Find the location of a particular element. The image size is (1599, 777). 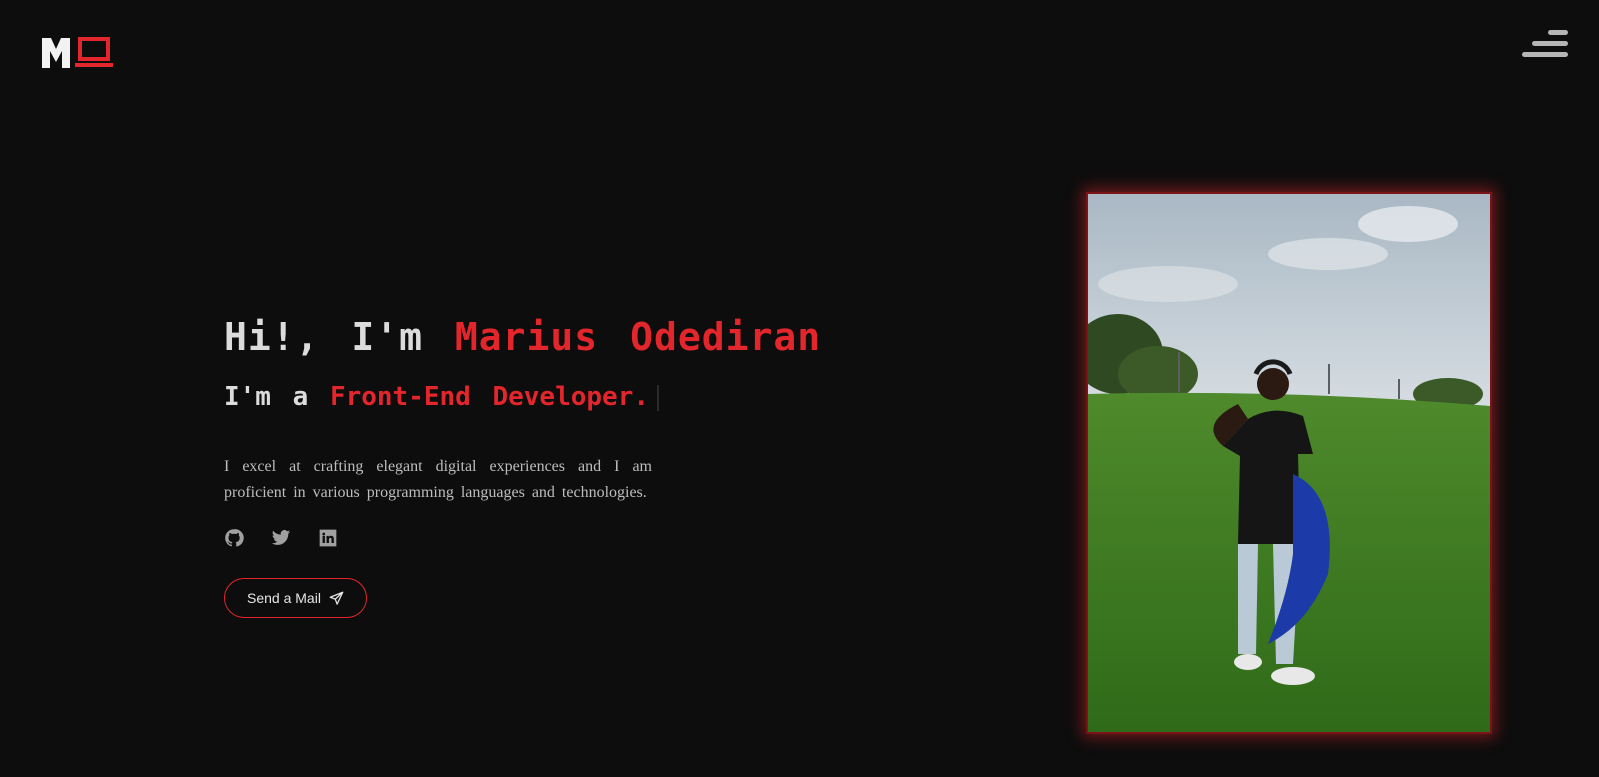

logo-mark-icon is located at coordinates (77, 52).